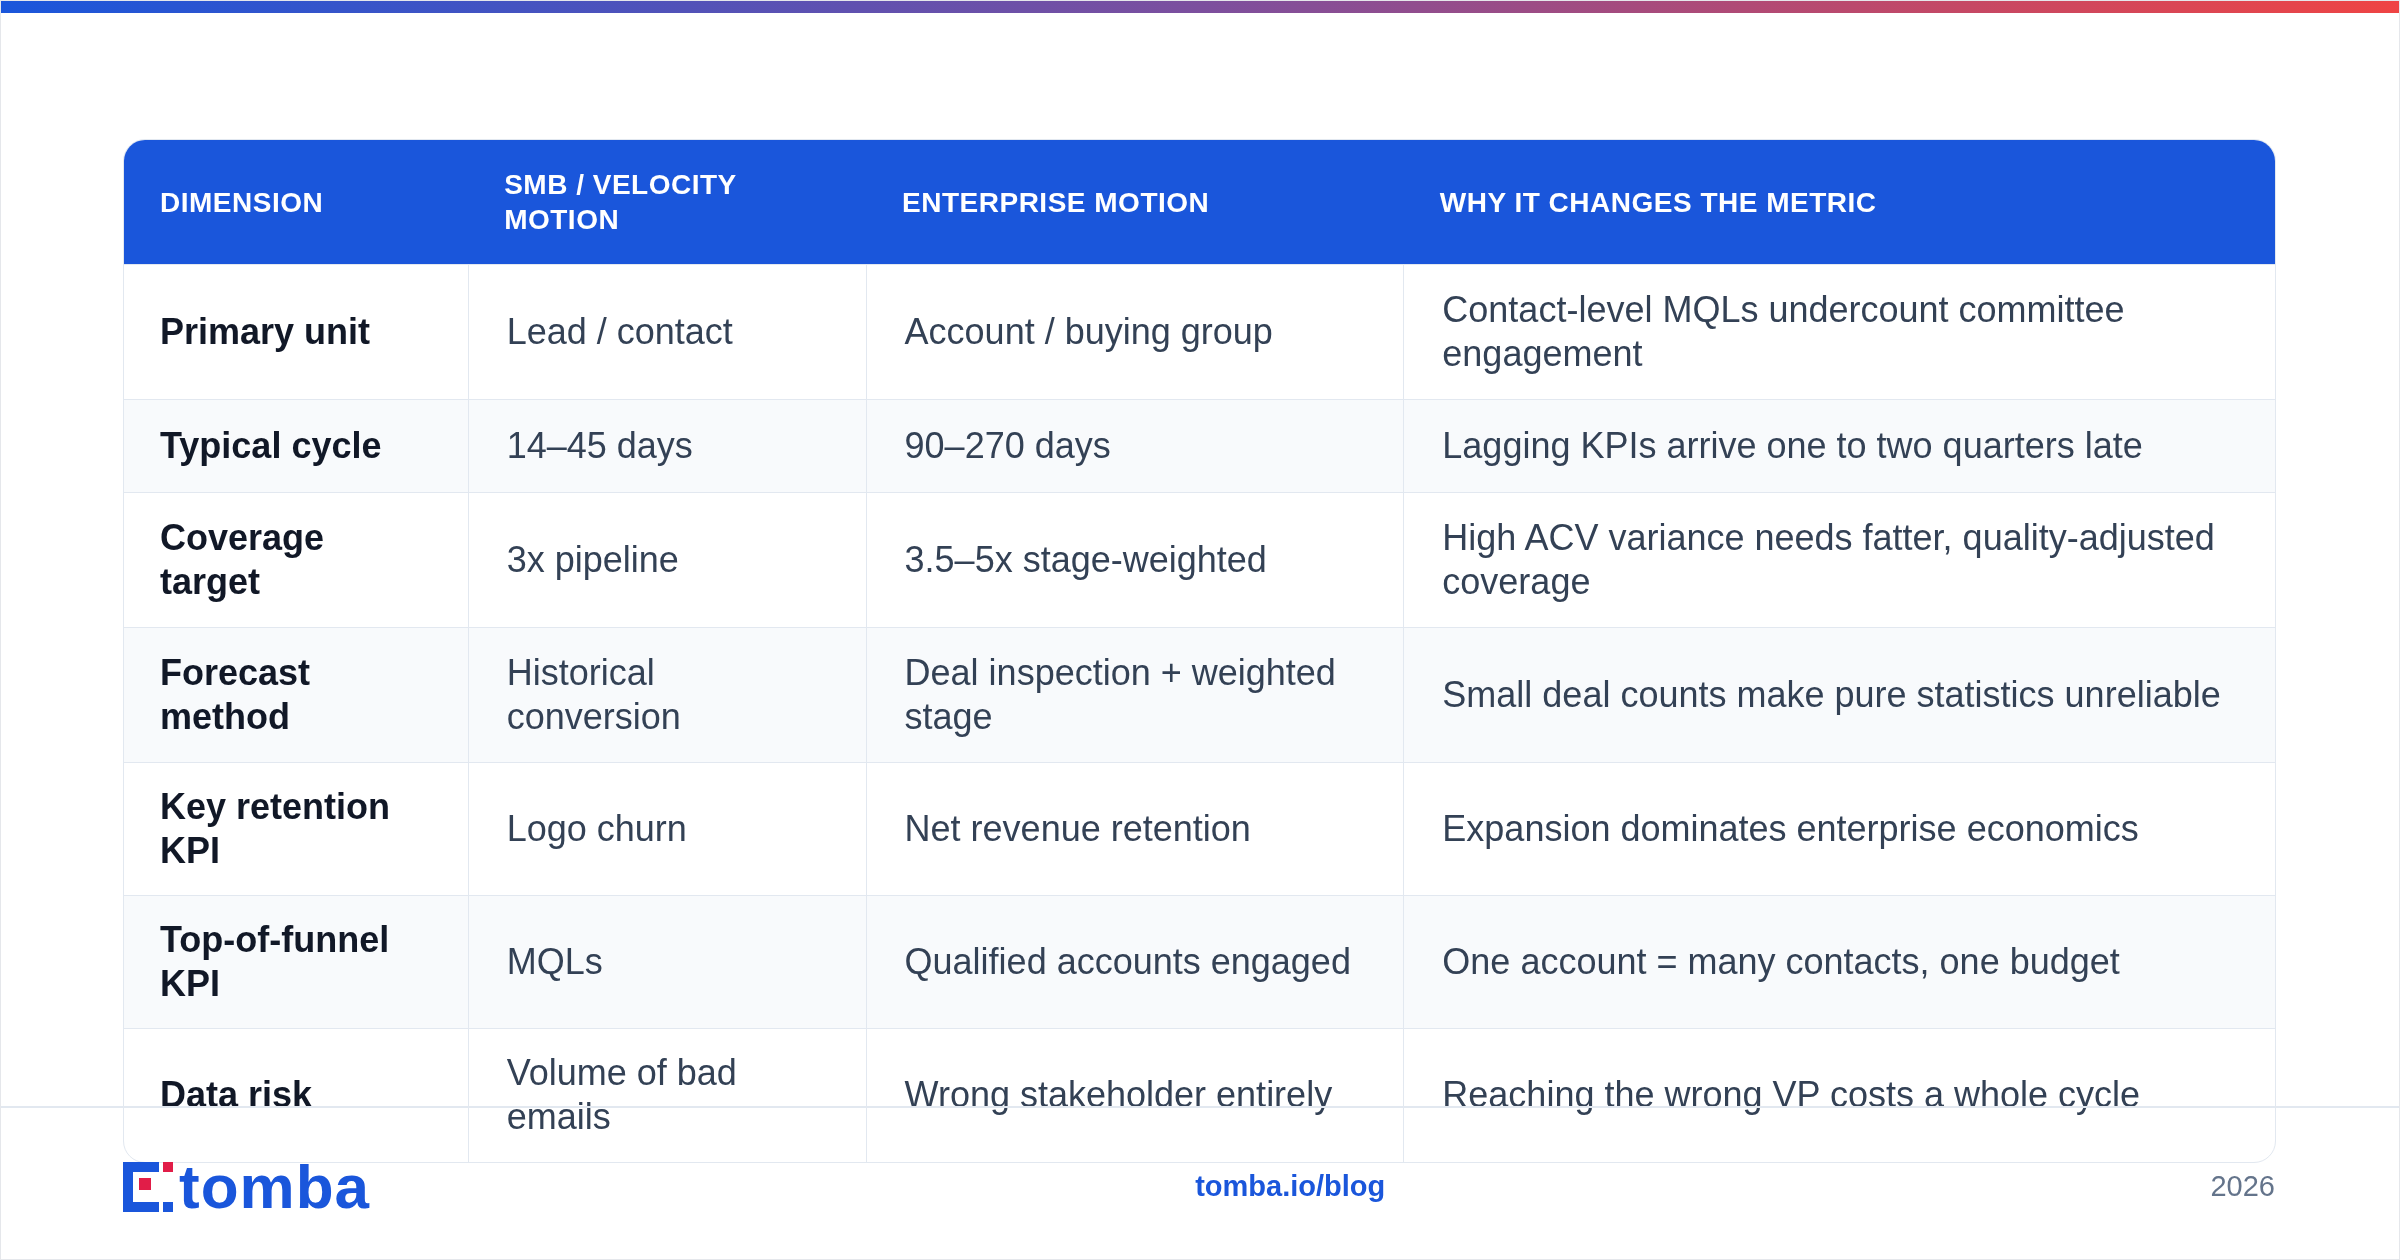 Image resolution: width=2400 pixels, height=1260 pixels. I want to click on table-cell: One account = many contacts, one budget, so click(1839, 962).